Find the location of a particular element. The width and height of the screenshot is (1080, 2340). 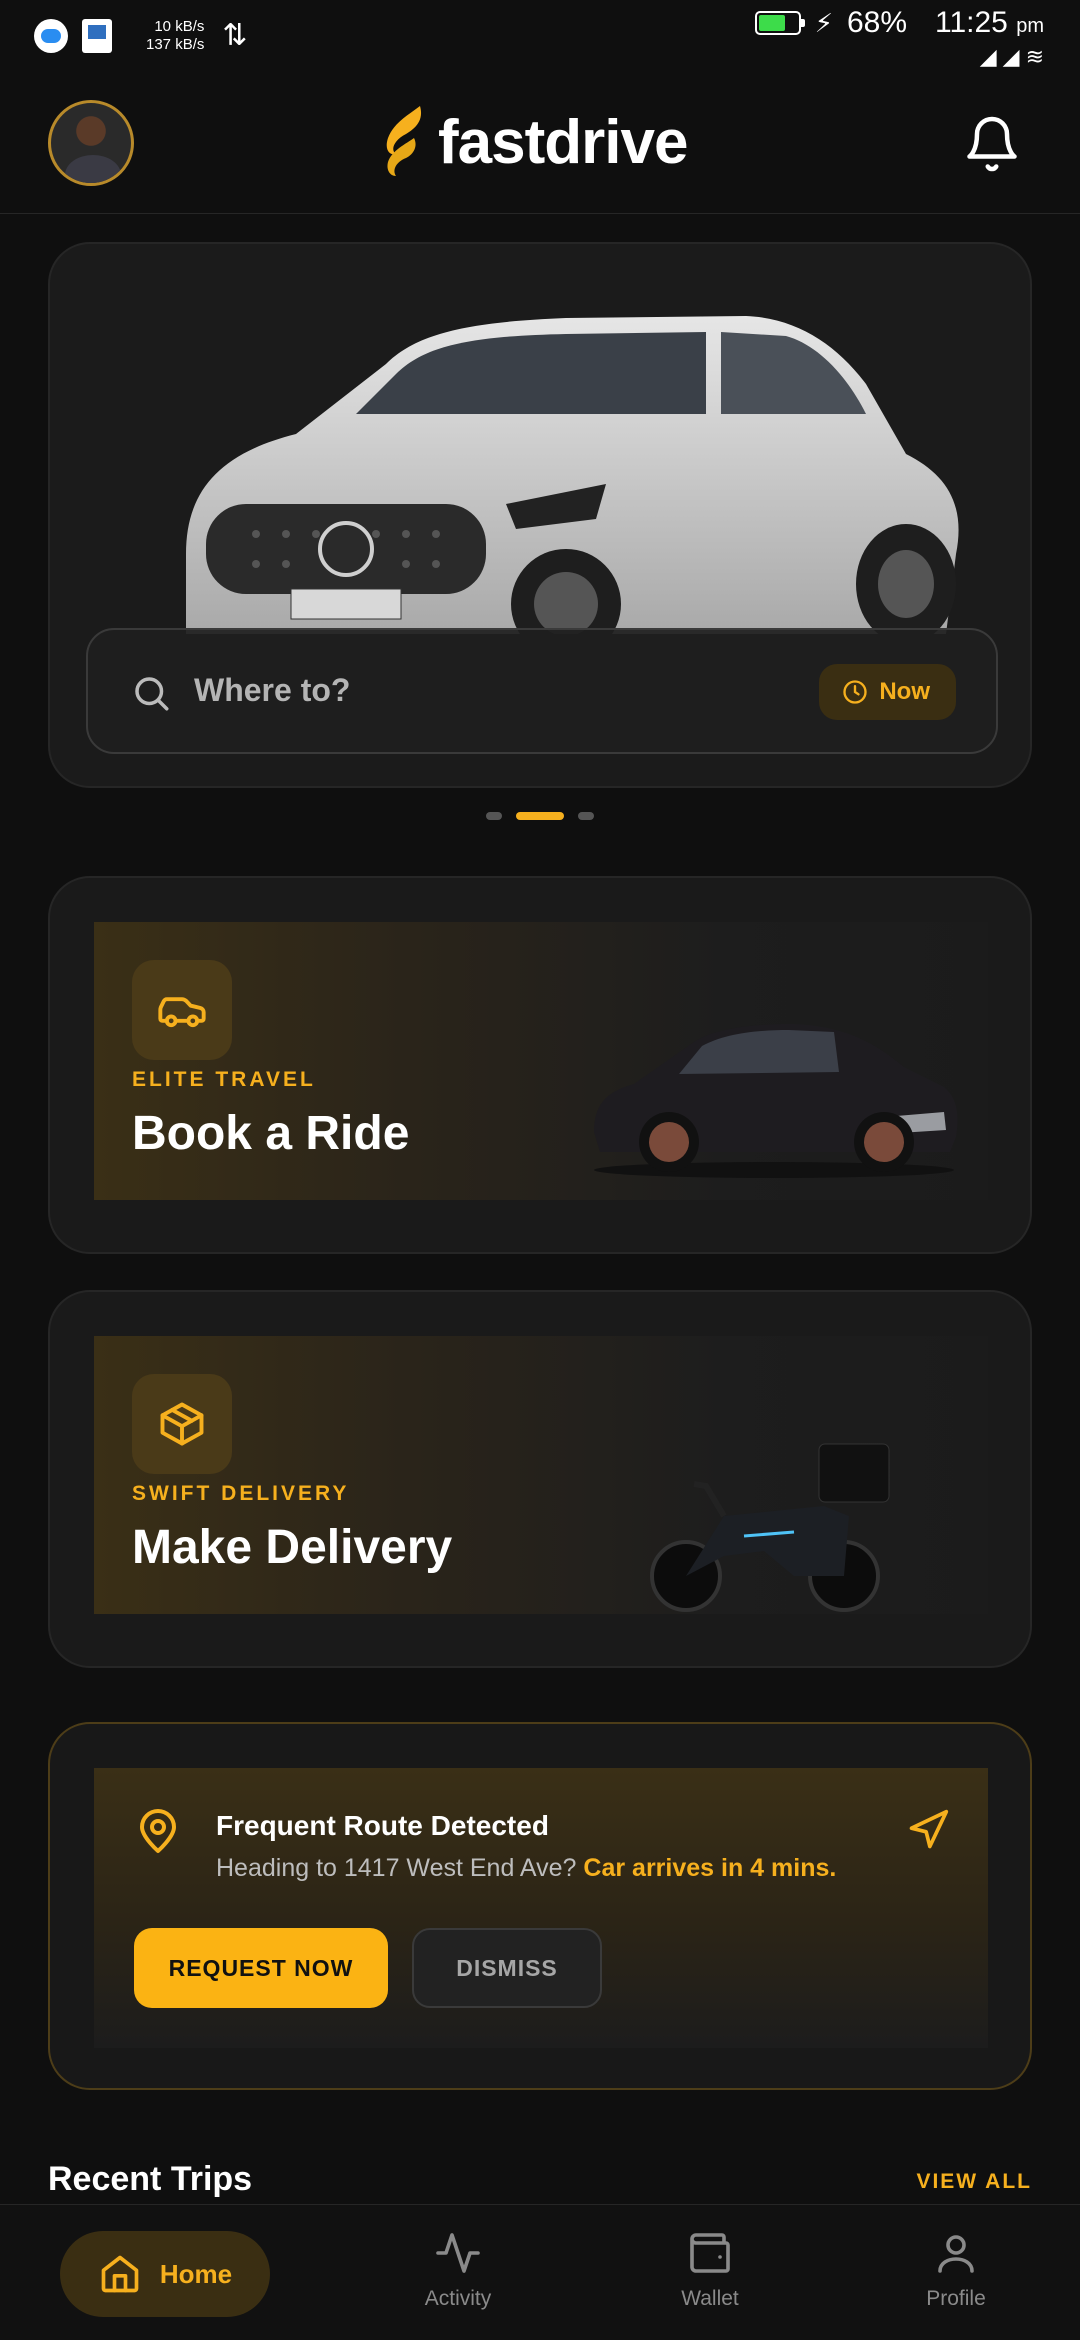

view-all-link: VIEW ALL is located at coordinates (974, 2182).